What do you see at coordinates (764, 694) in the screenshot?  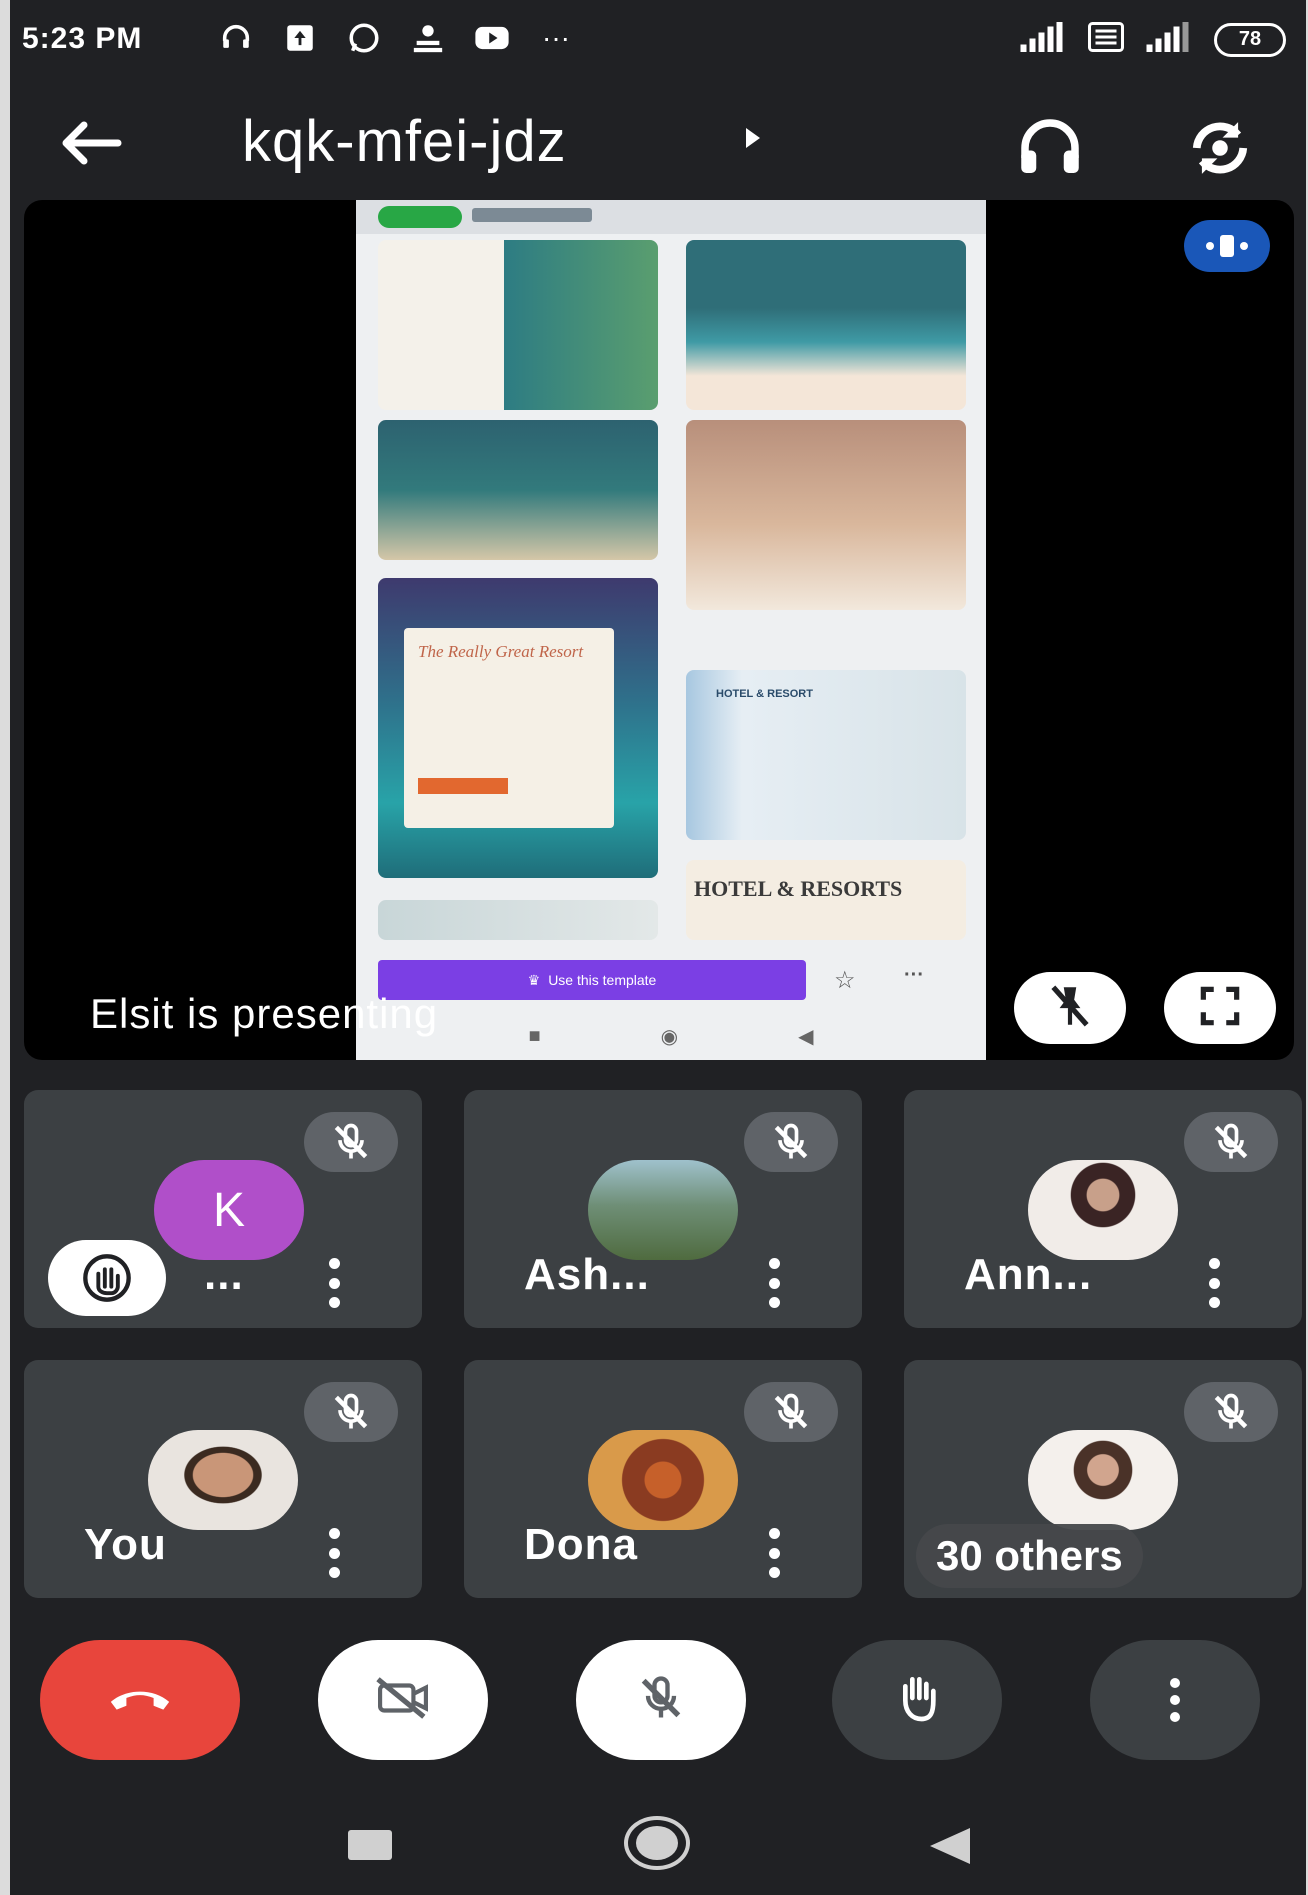 I see `template-label: HOTEL & RESORT` at bounding box center [764, 694].